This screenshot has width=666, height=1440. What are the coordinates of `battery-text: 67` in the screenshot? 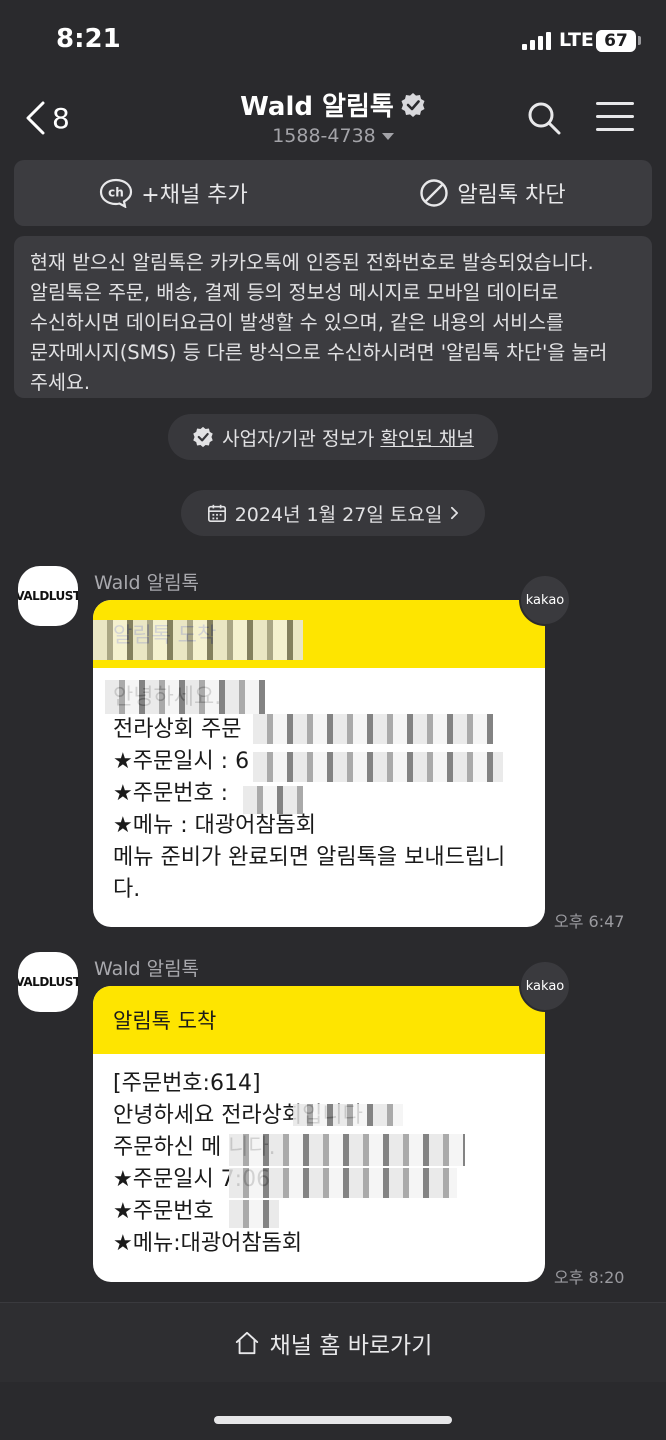 It's located at (616, 41).